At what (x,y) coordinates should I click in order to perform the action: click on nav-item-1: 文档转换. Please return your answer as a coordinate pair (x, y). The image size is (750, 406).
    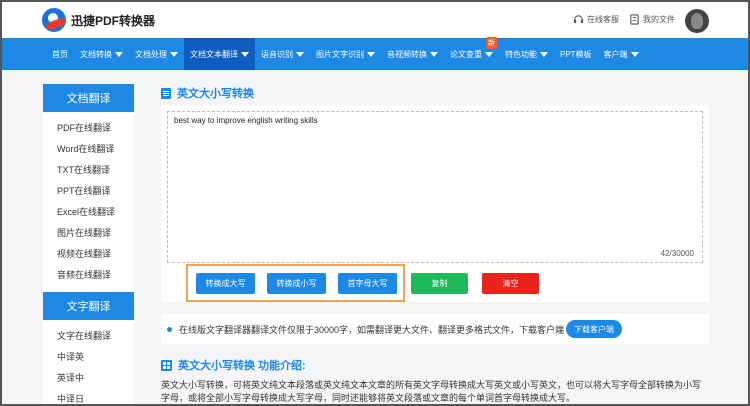
    Looking at the image, I should click on (101, 54).